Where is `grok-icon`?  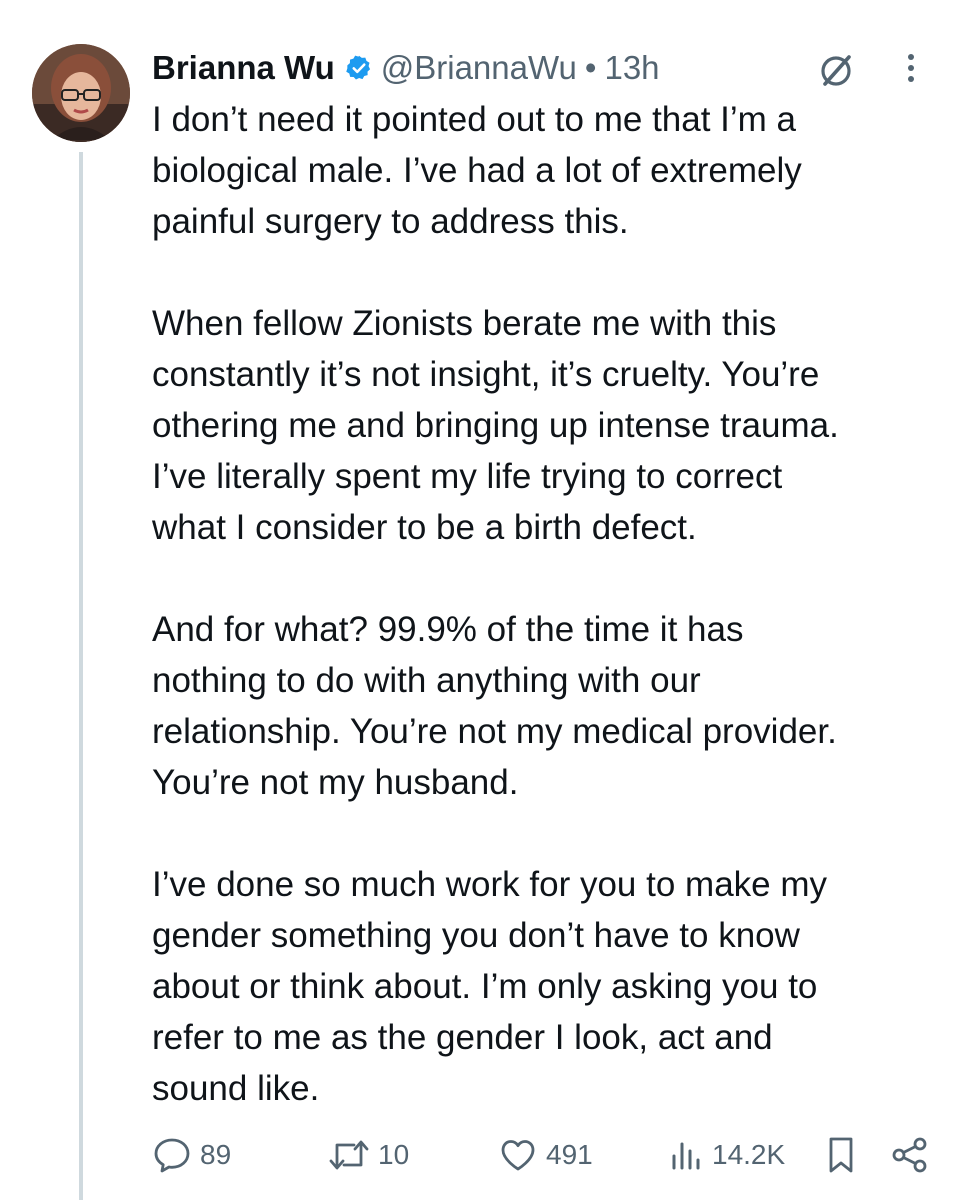
grok-icon is located at coordinates (836, 72).